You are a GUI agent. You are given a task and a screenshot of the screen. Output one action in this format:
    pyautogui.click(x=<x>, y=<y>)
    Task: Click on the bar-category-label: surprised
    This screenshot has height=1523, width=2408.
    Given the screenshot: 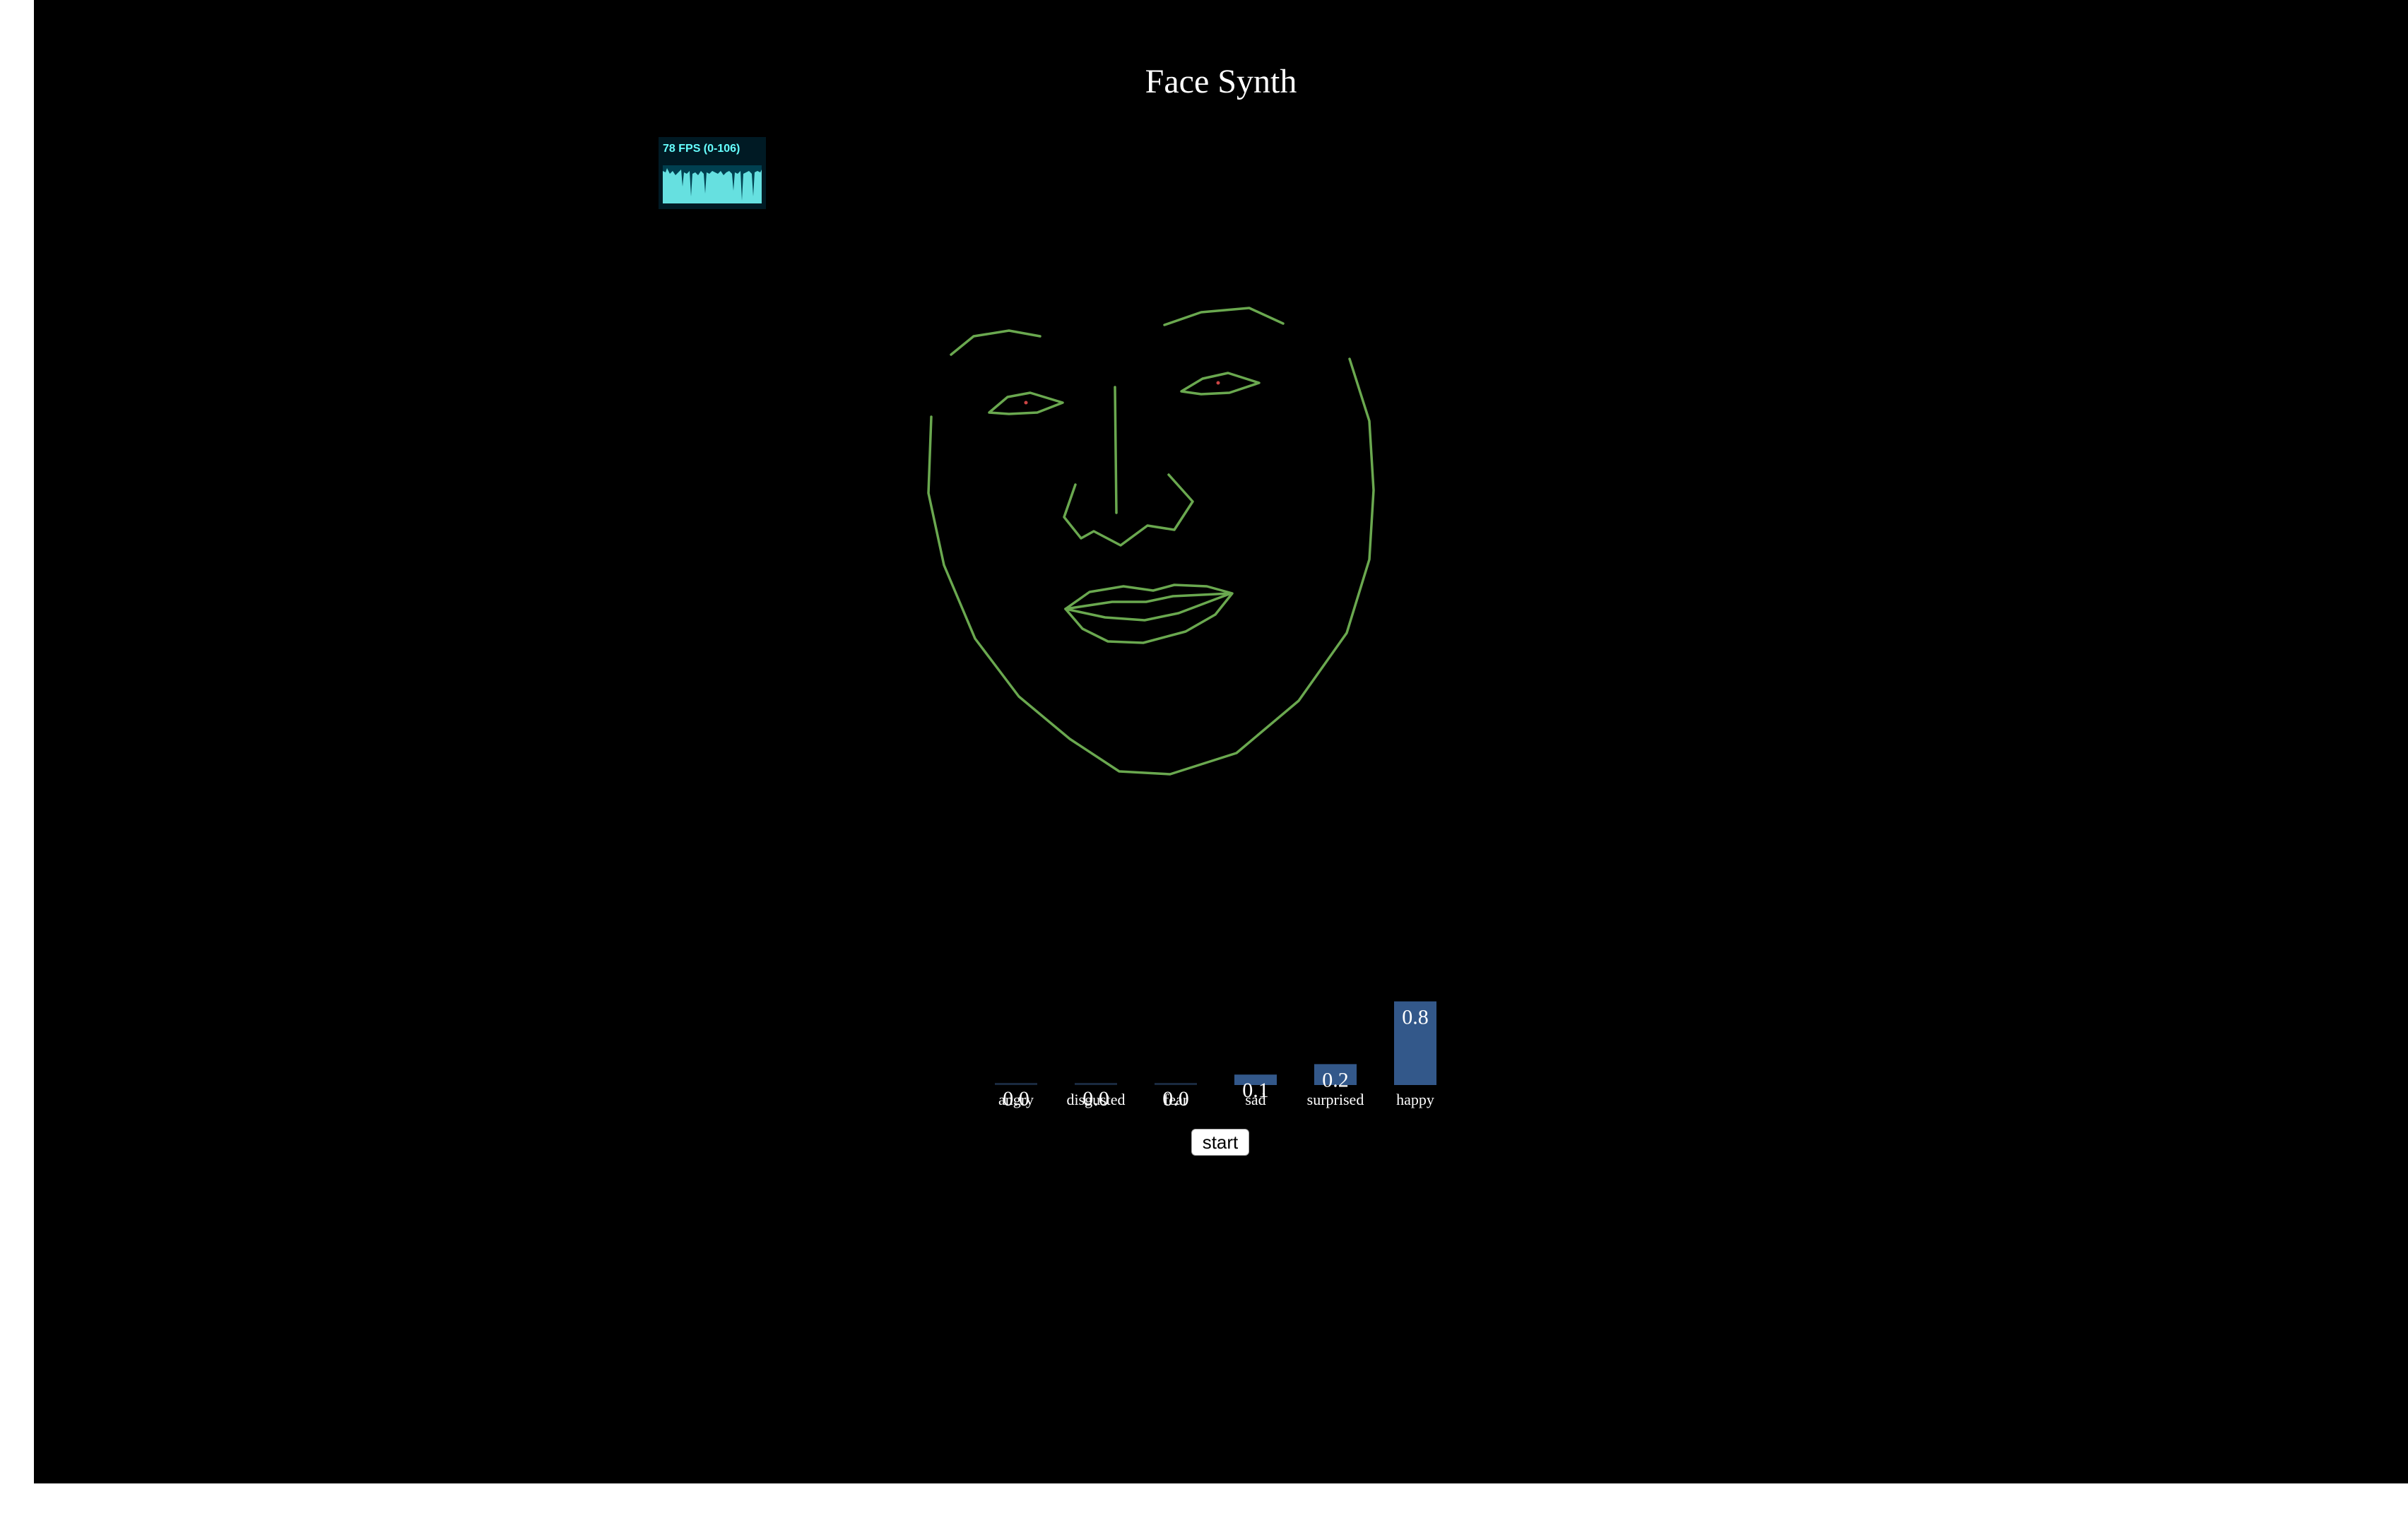 What is the action you would take?
    pyautogui.click(x=1335, y=1099)
    